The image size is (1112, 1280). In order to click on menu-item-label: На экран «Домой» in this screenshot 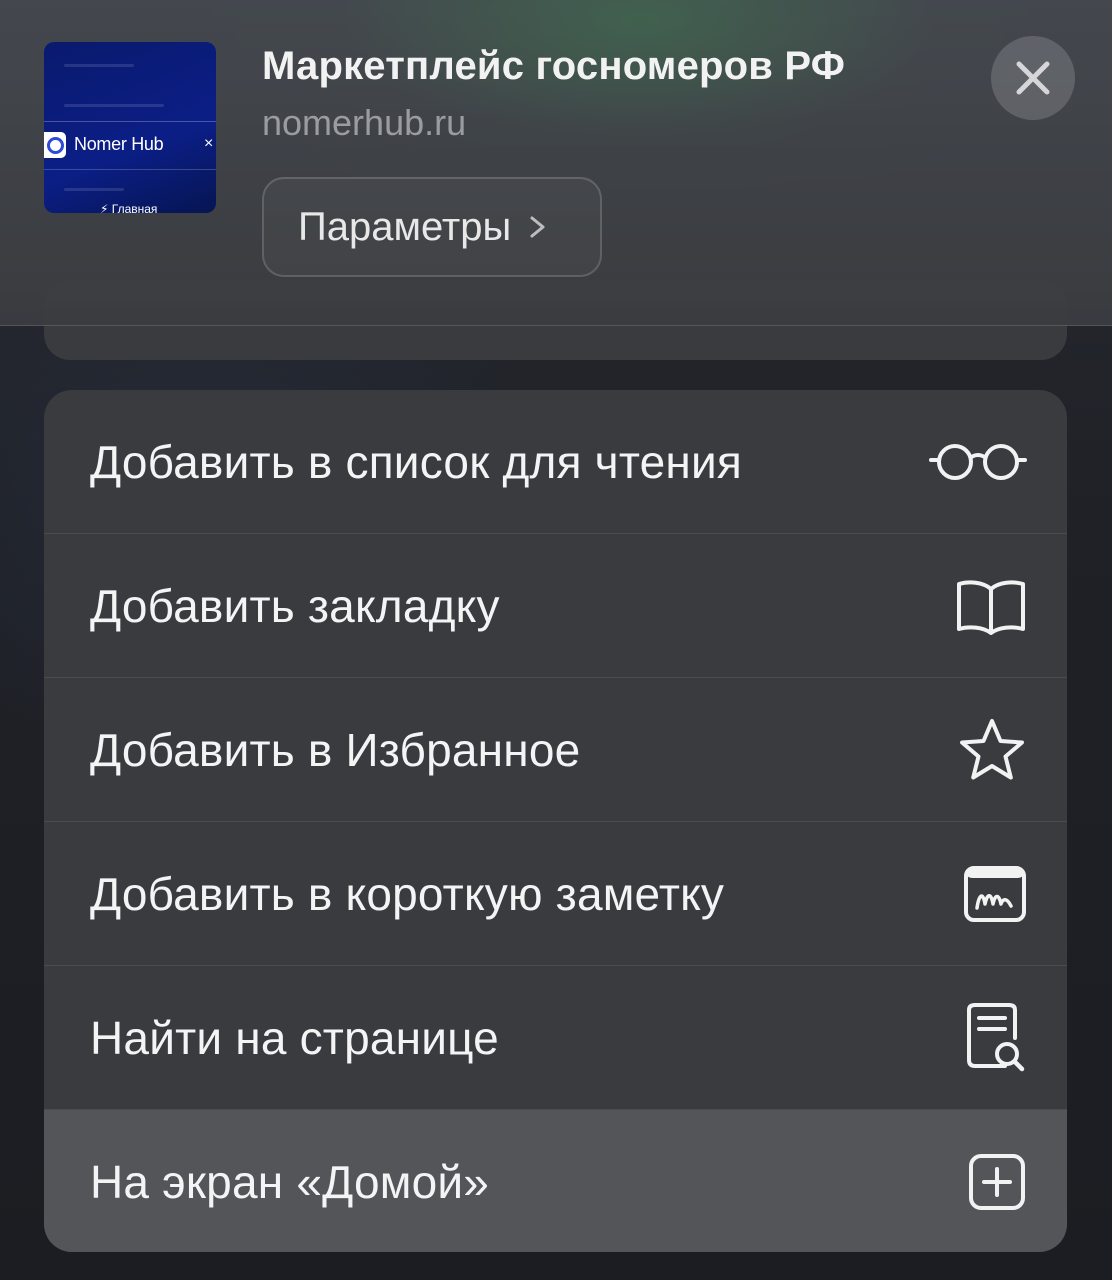, I will do `click(290, 1182)`.